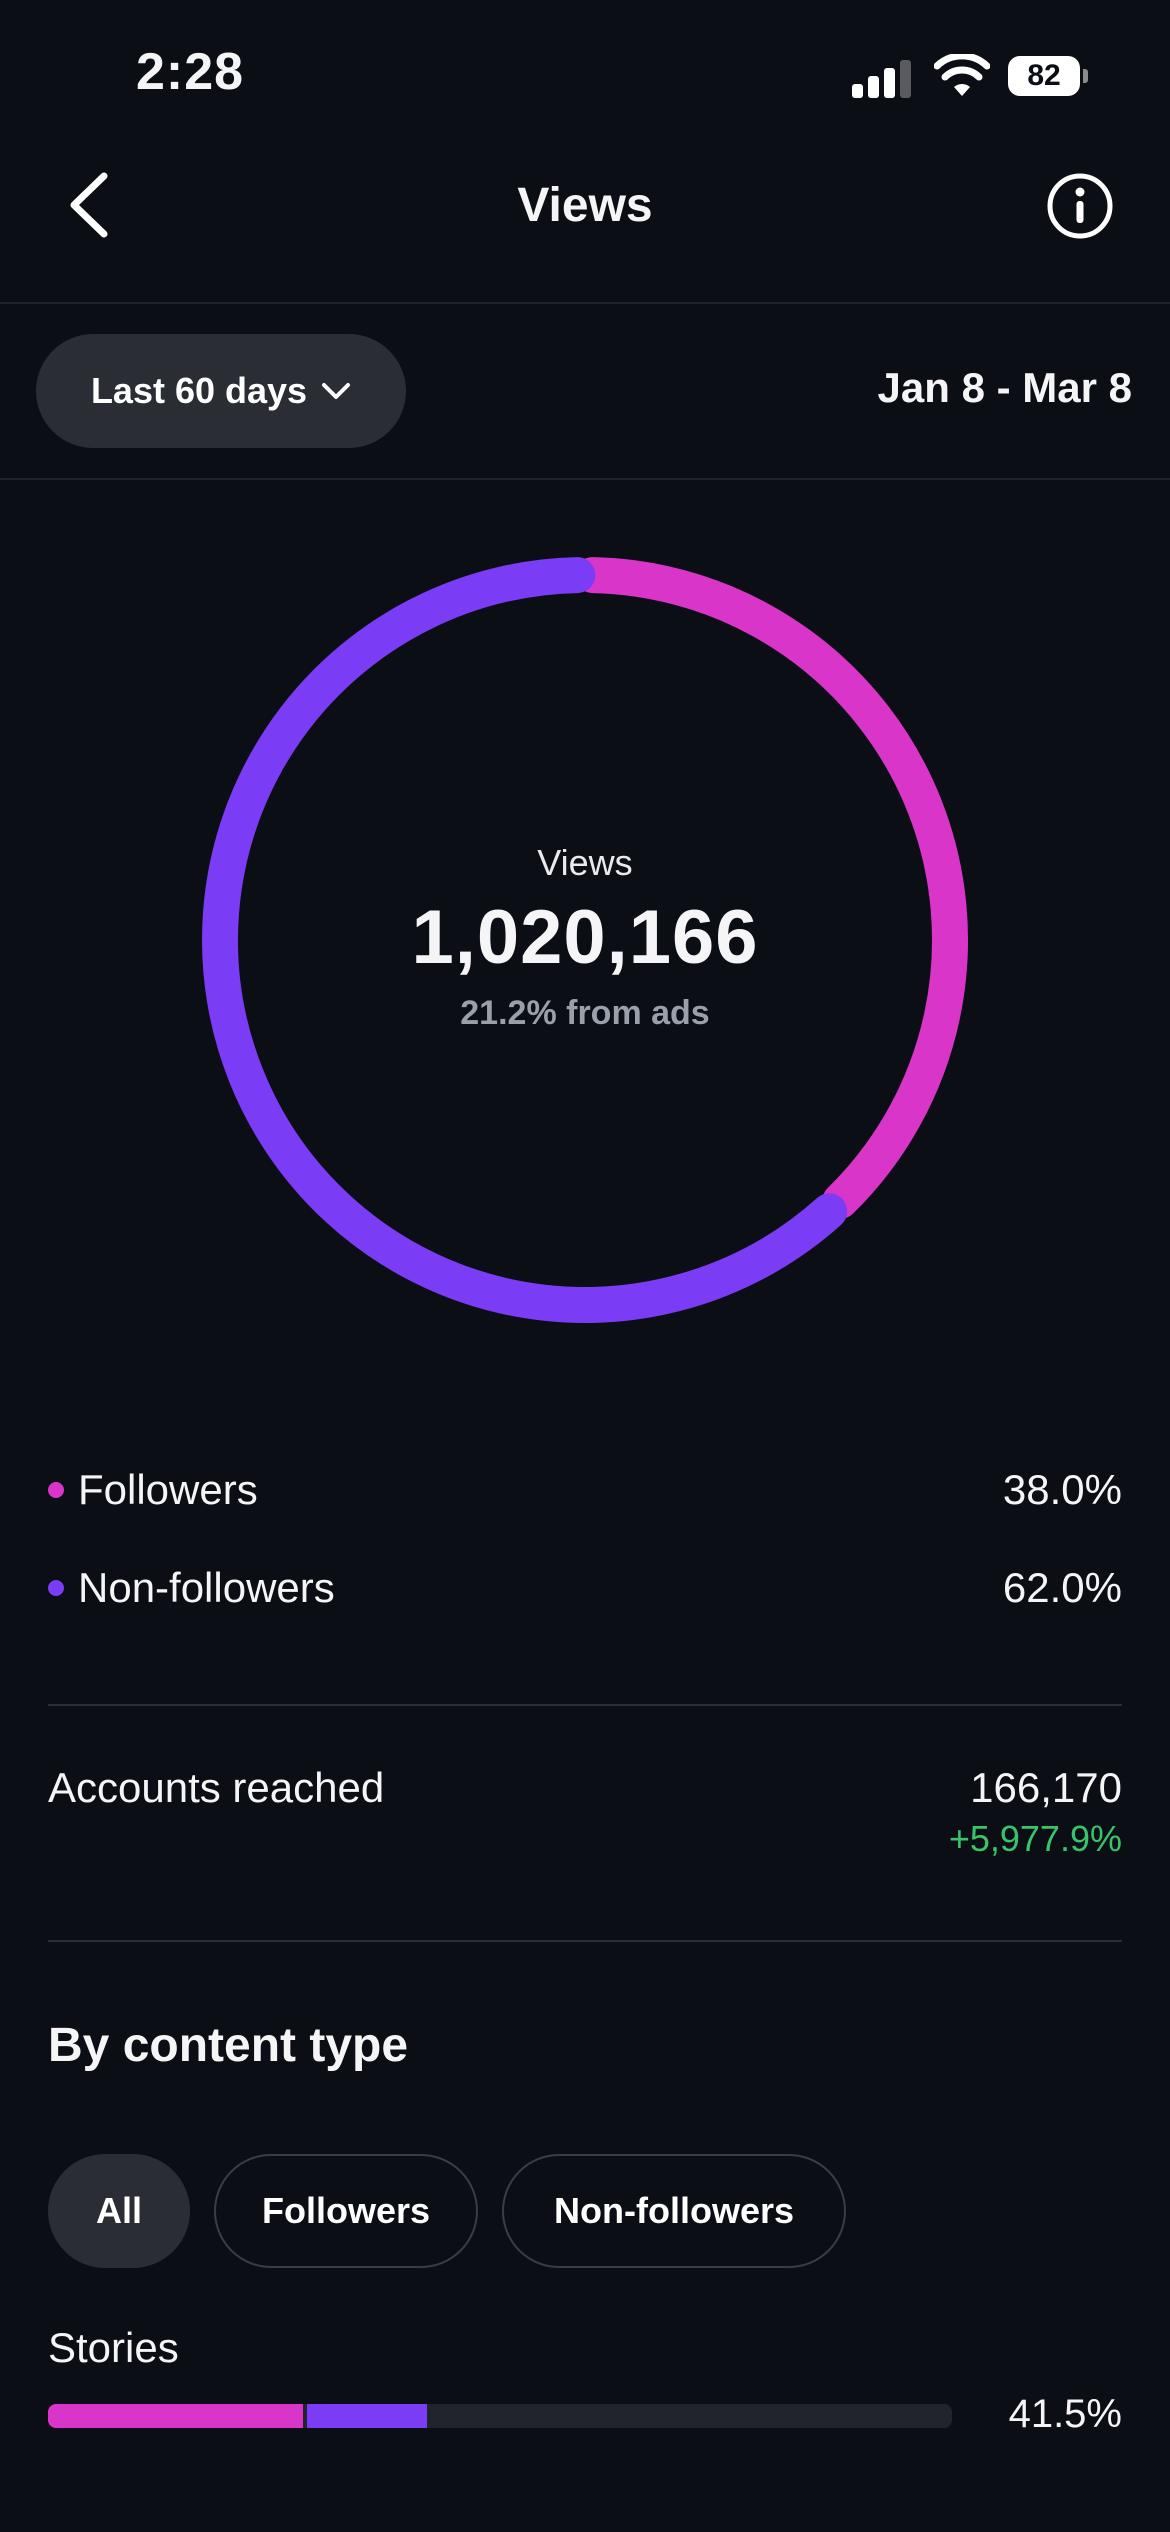  I want to click on accounts-reached-change: +5,977.9%, so click(1035, 1838).